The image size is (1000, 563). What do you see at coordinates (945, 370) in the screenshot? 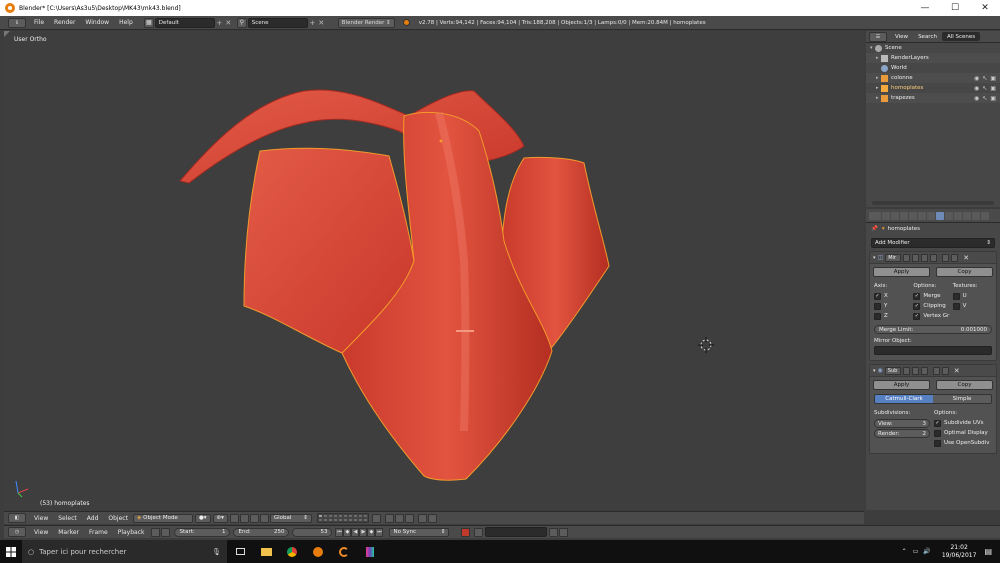
I see `move-down-icon` at bounding box center [945, 370].